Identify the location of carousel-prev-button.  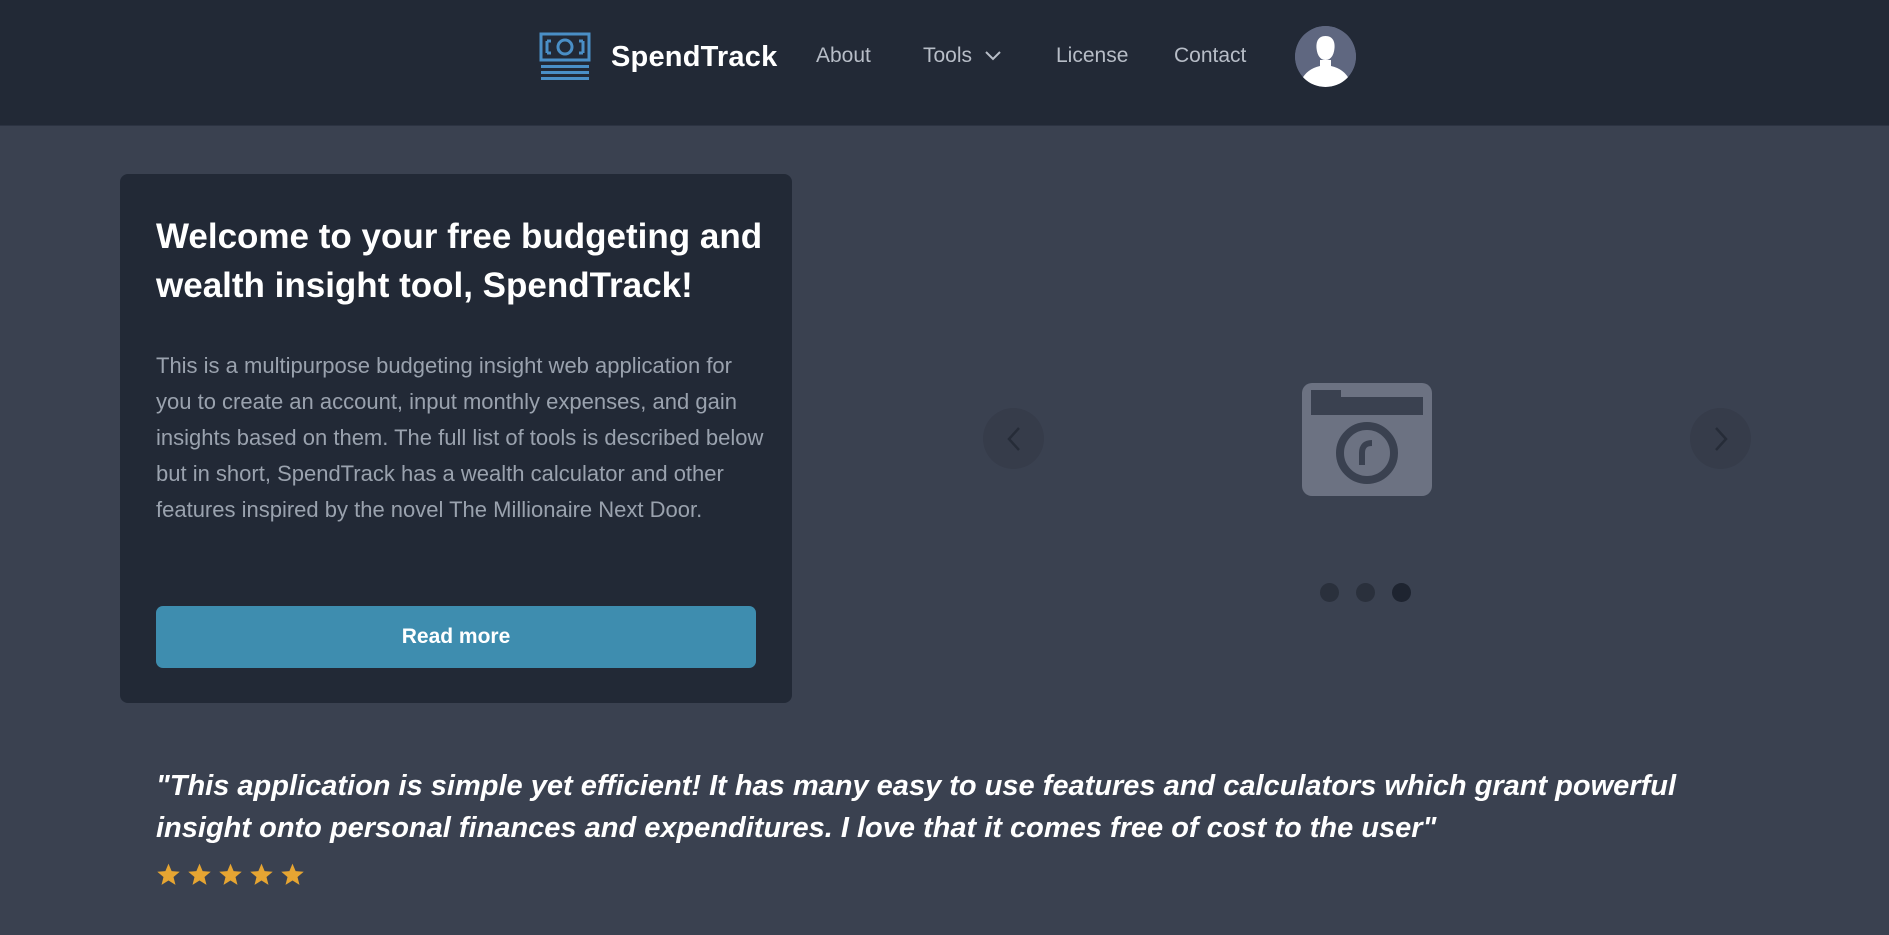
(1013, 438).